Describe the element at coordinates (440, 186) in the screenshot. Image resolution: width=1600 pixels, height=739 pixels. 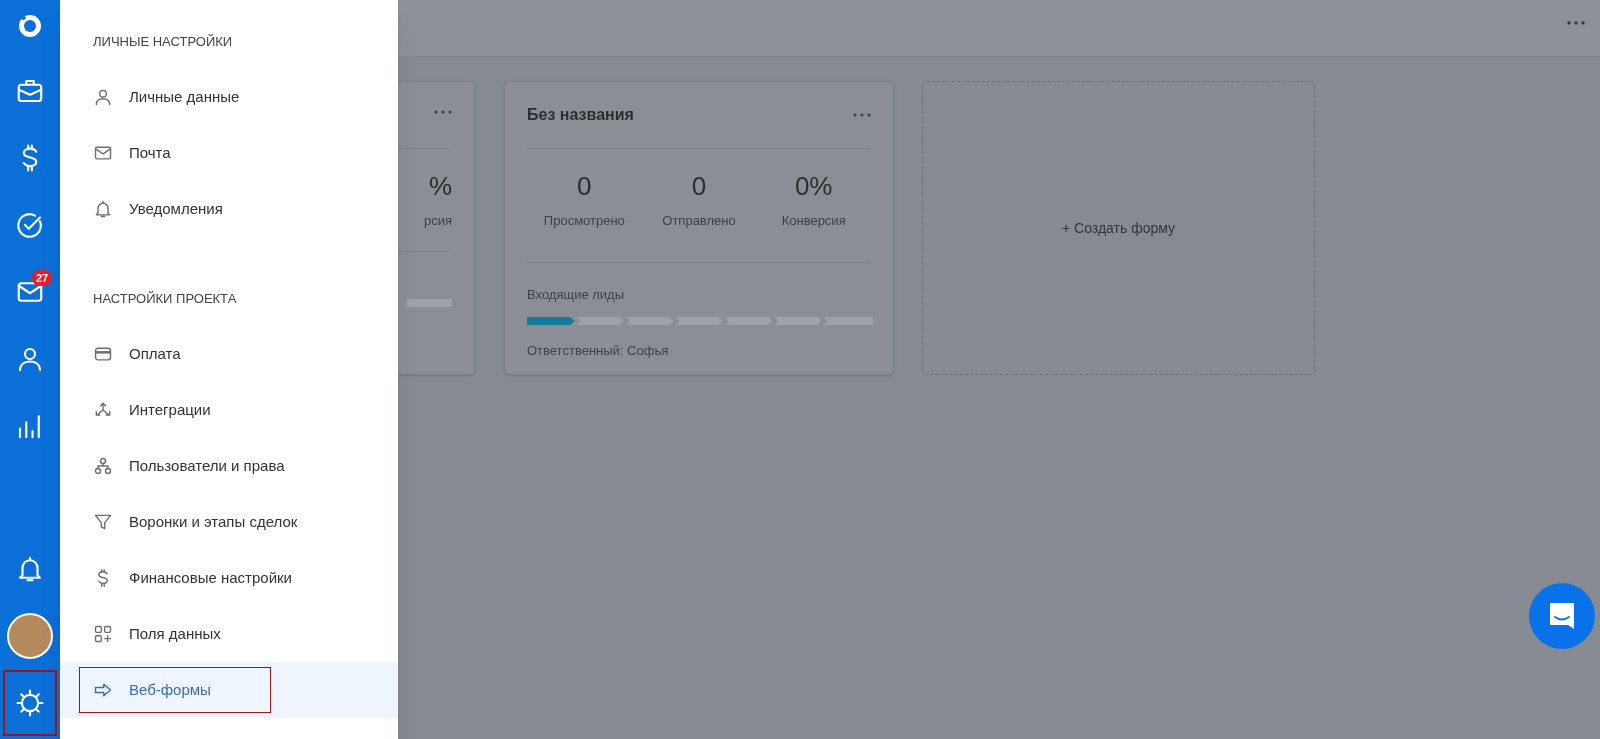
I see `stat-value: %` at that location.